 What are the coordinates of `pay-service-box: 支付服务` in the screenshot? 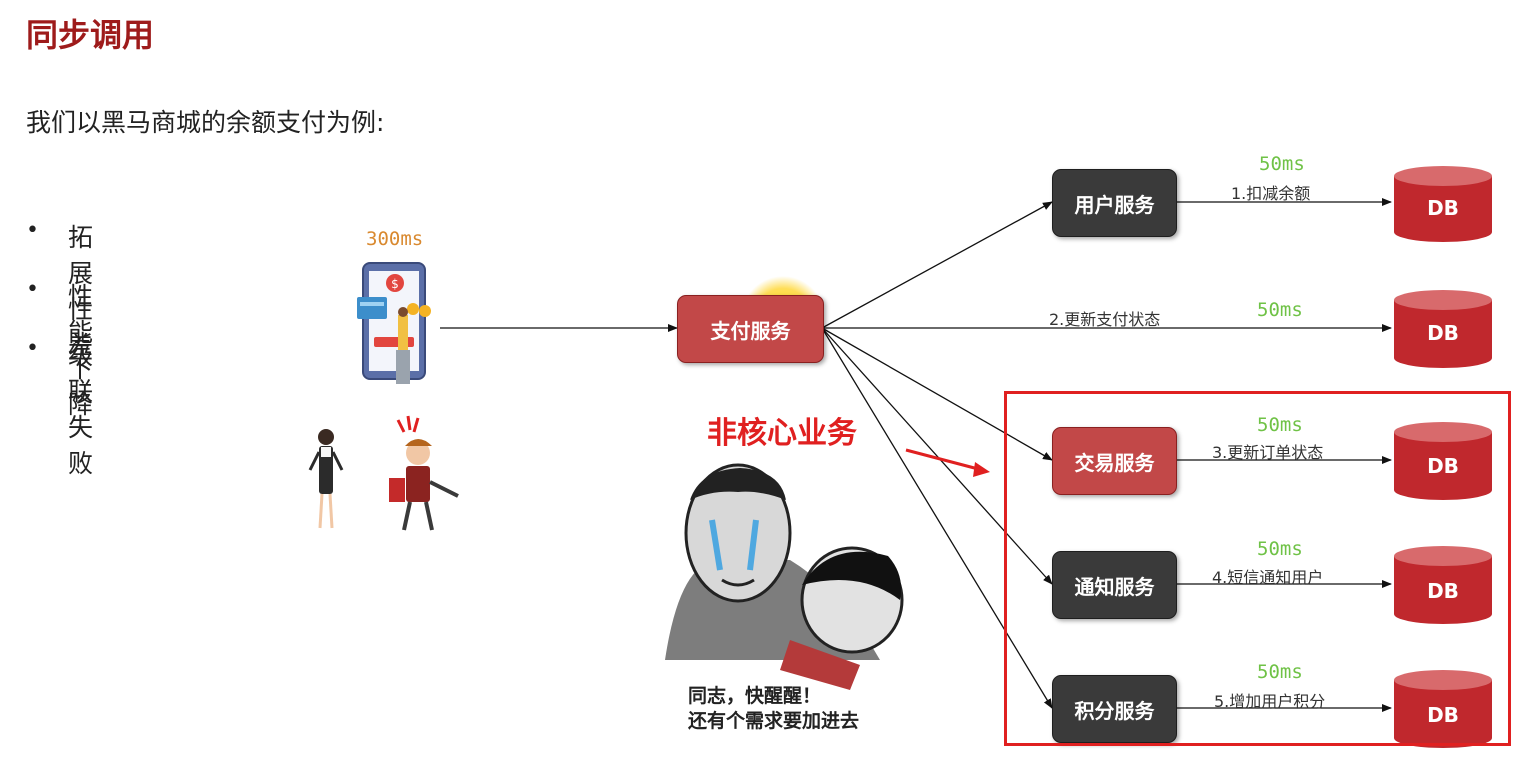 It's located at (750, 329).